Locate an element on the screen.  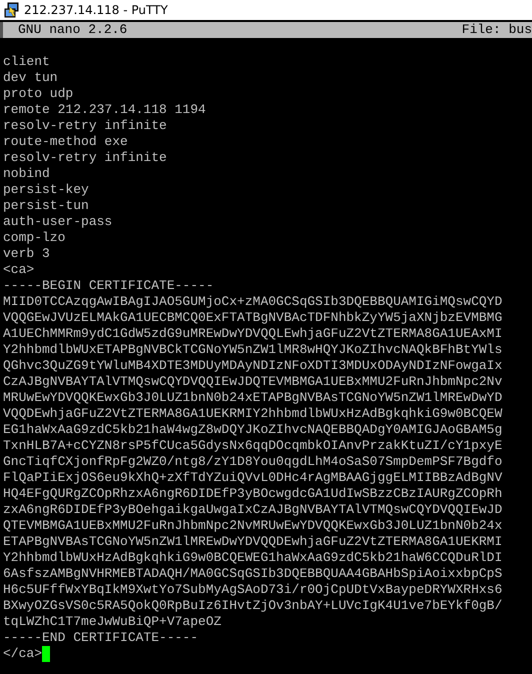
app-version: GNU nano 2.2.6 is located at coordinates (73, 30).